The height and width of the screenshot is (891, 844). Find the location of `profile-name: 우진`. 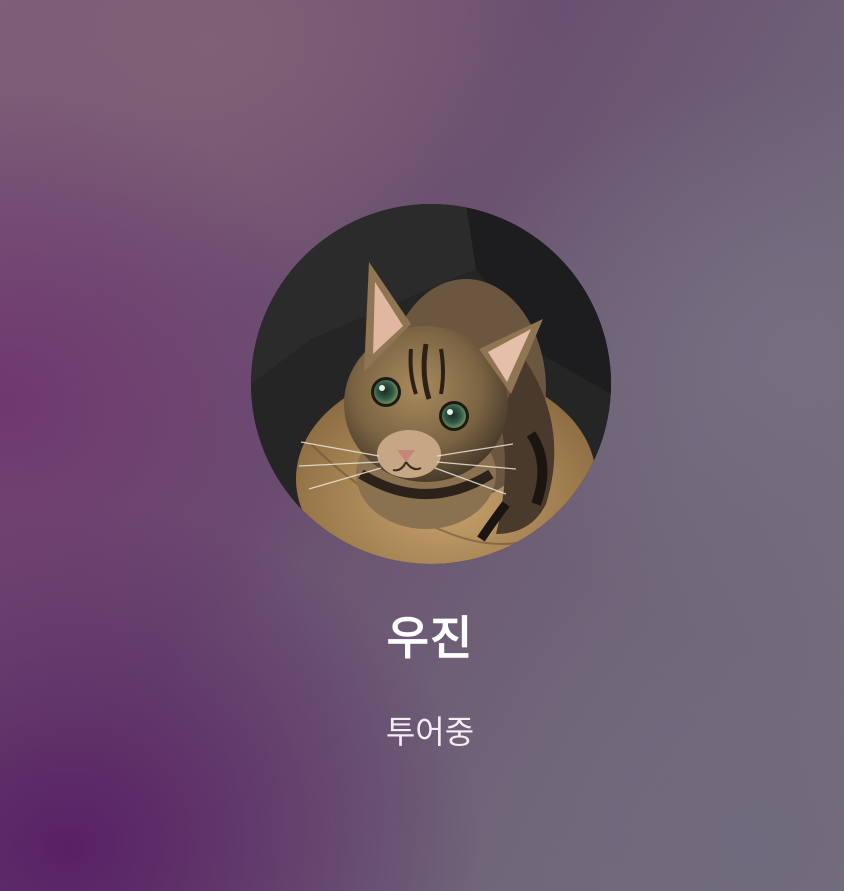

profile-name: 우진 is located at coordinates (430, 638).